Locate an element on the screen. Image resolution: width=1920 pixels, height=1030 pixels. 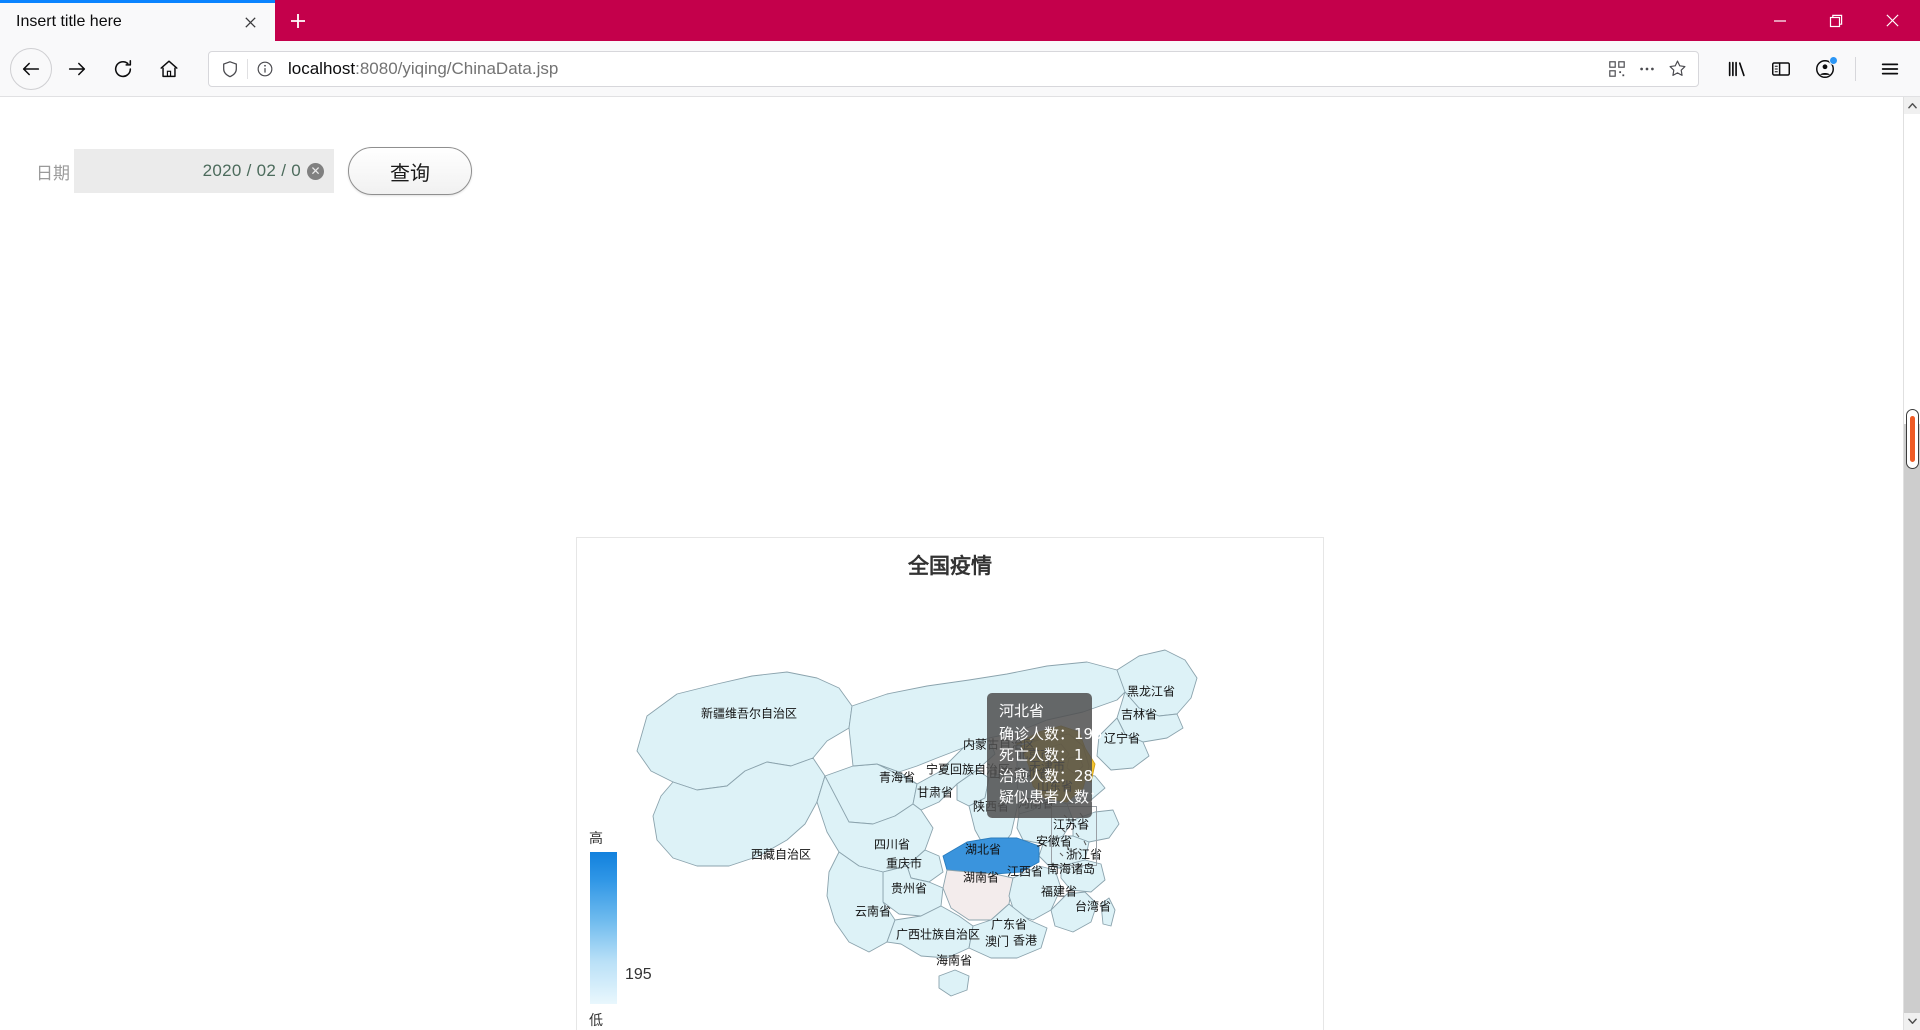
address-bar-actions is located at coordinates (1647, 69).